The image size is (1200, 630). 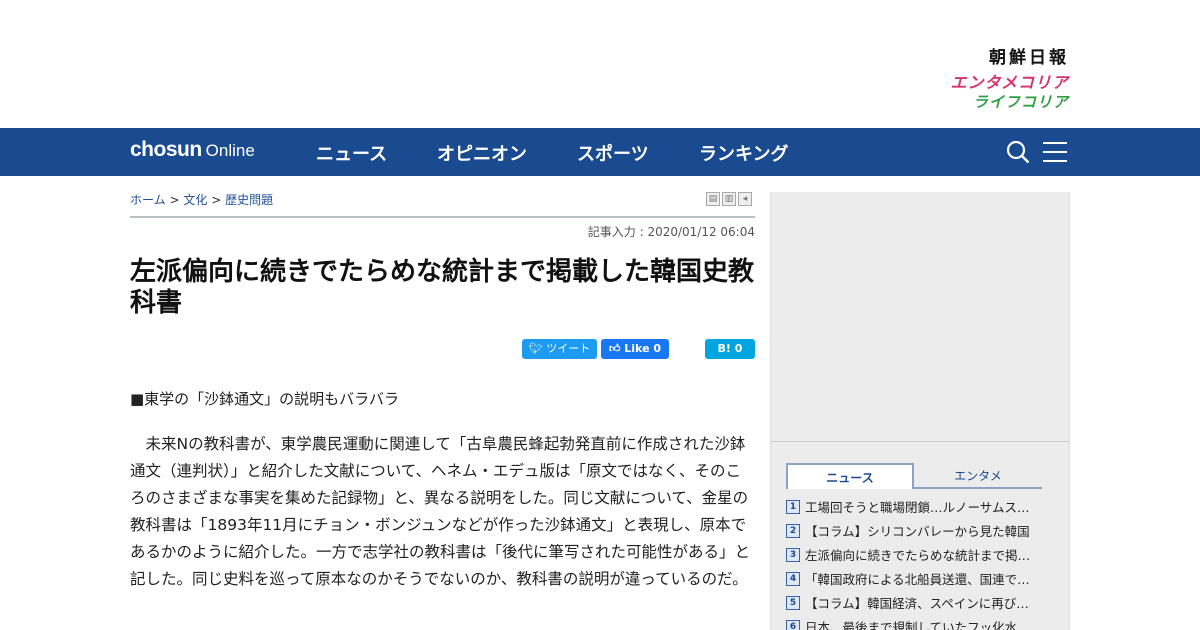 What do you see at coordinates (793, 602) in the screenshot?
I see `rank-number: 5` at bounding box center [793, 602].